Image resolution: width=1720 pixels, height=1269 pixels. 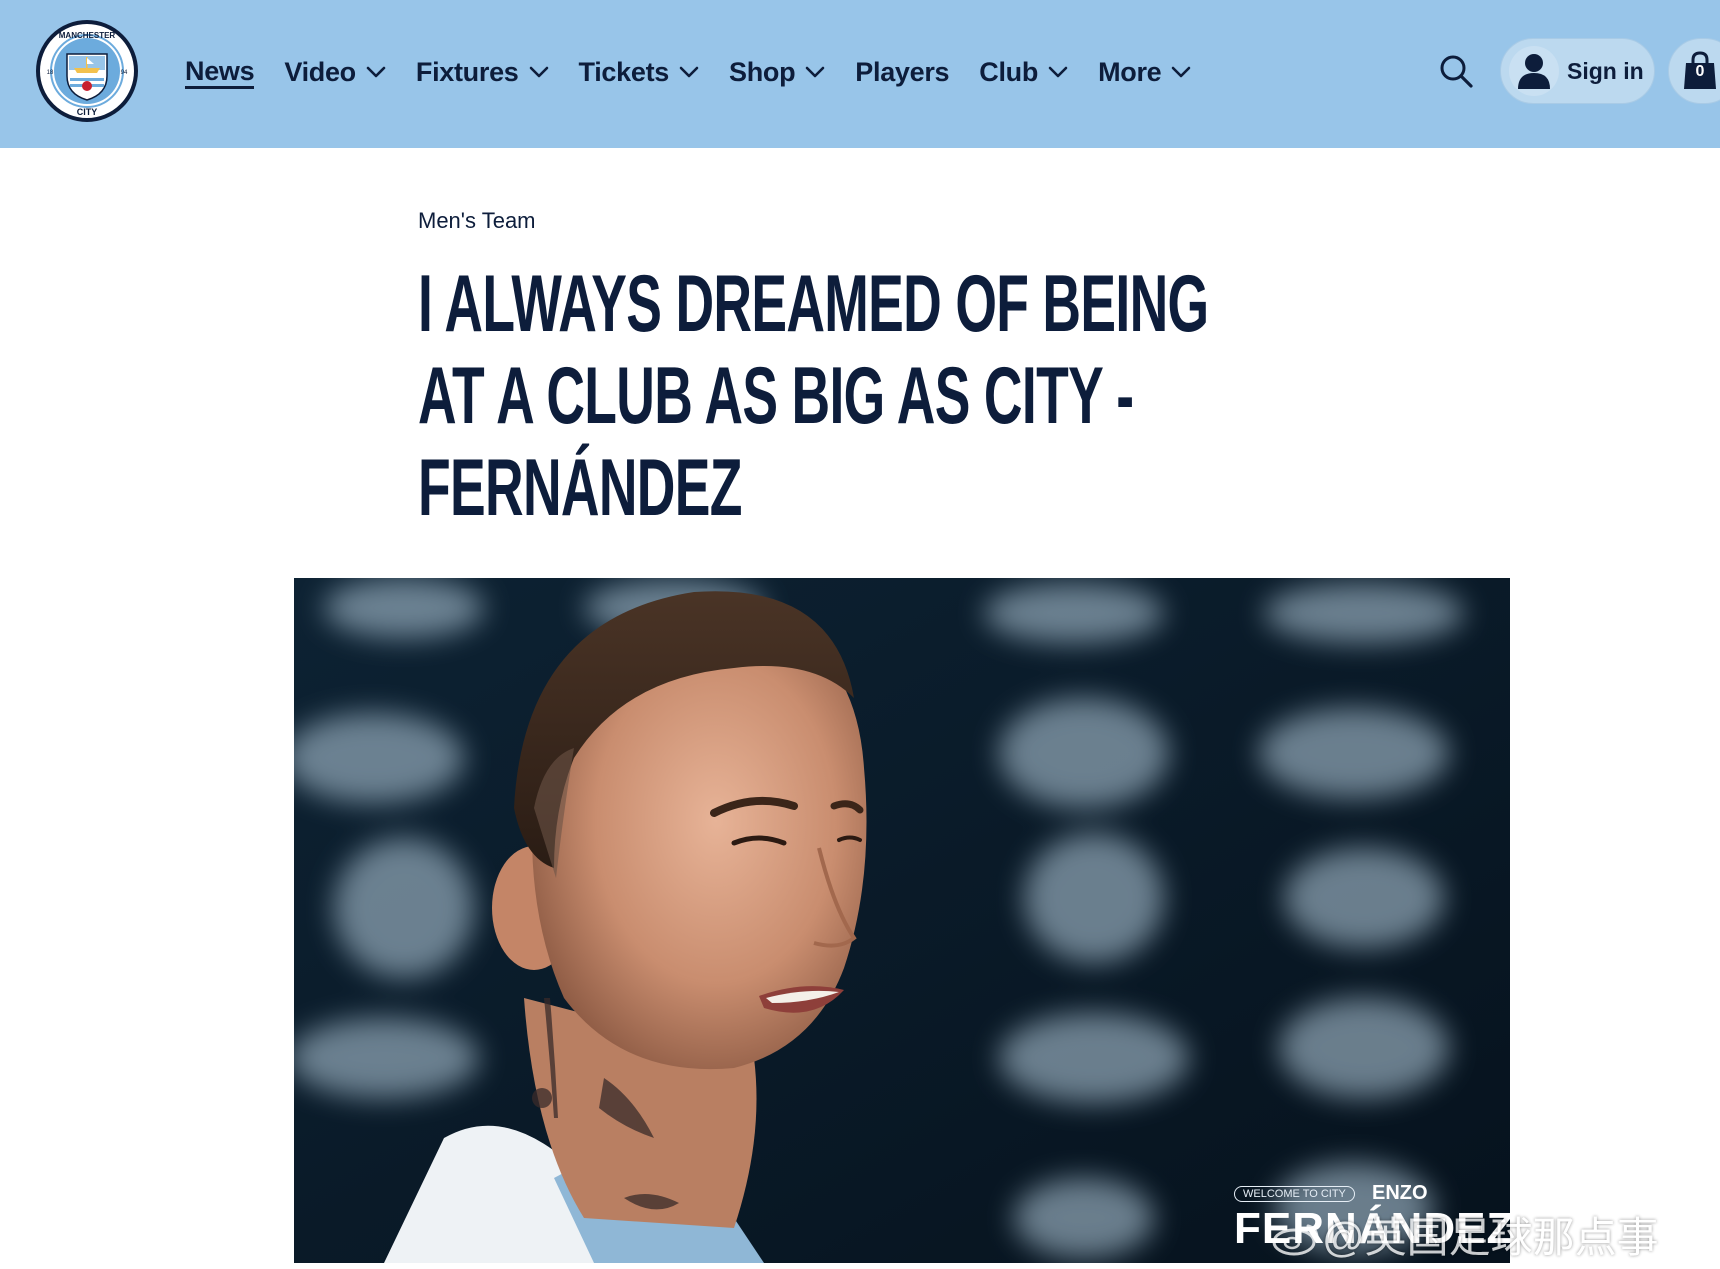 I want to click on nav-item-news: News, so click(x=220, y=72).